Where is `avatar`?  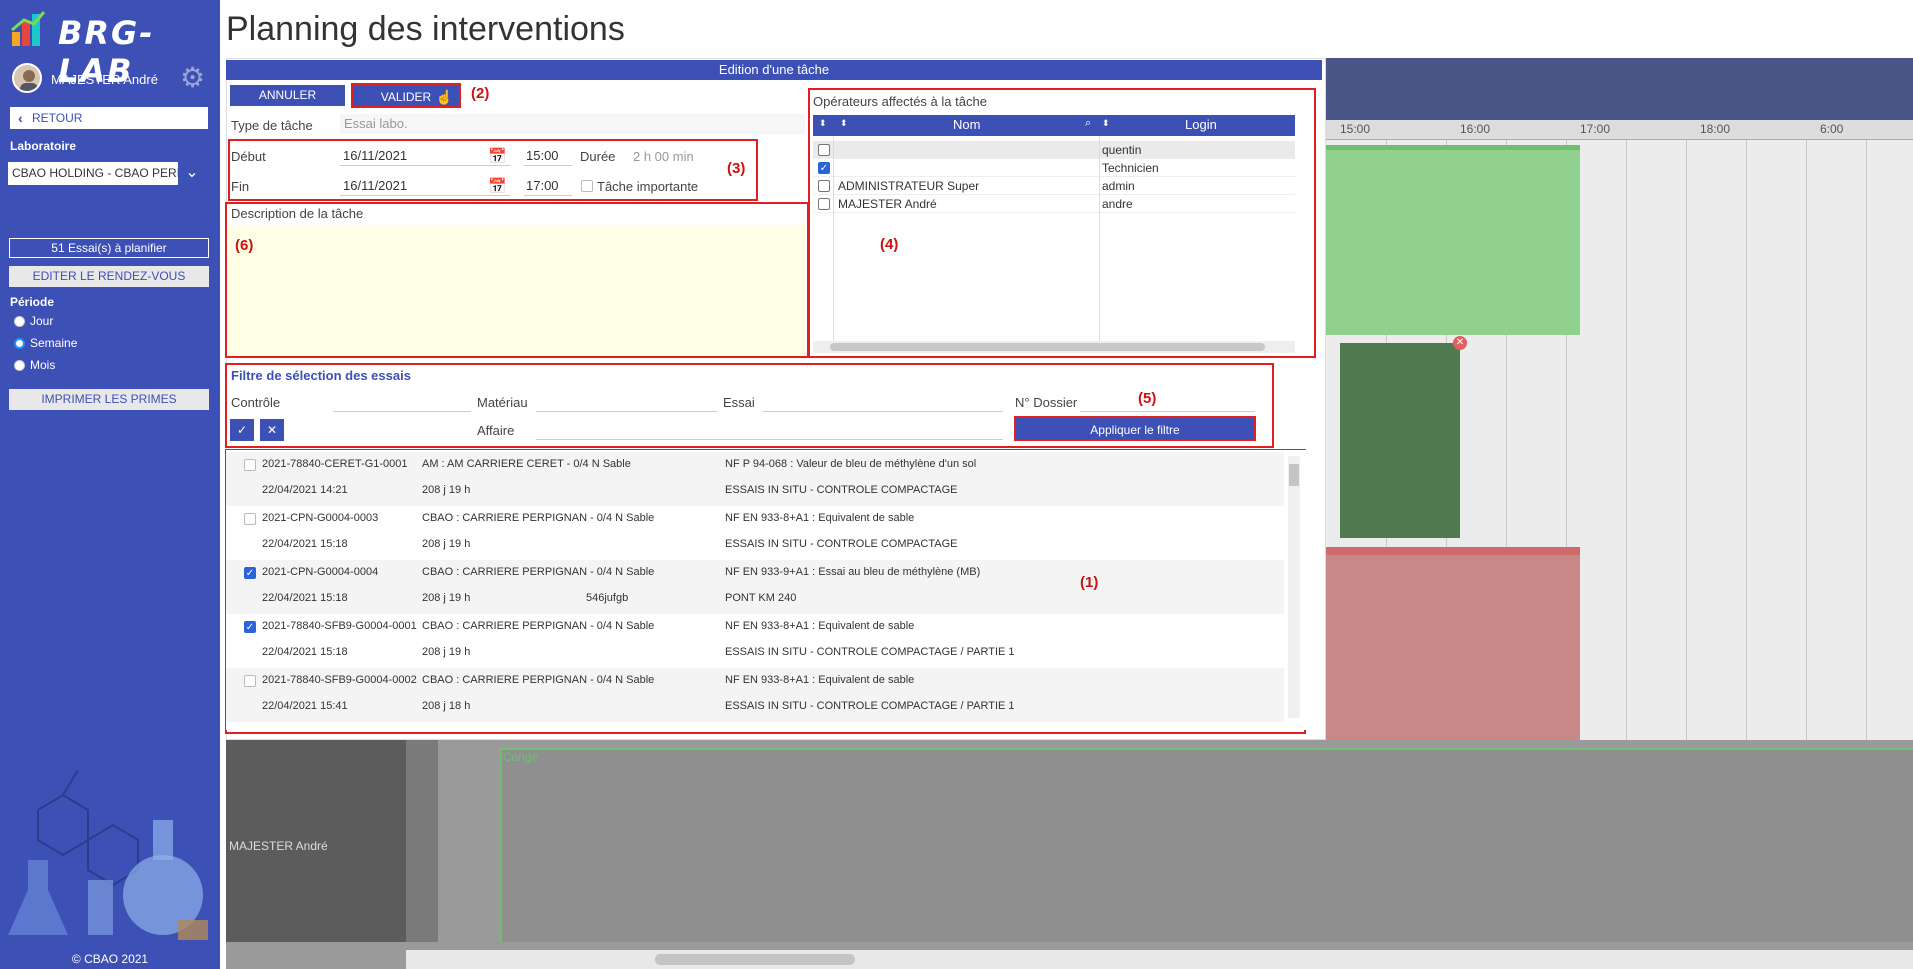 avatar is located at coordinates (27, 78).